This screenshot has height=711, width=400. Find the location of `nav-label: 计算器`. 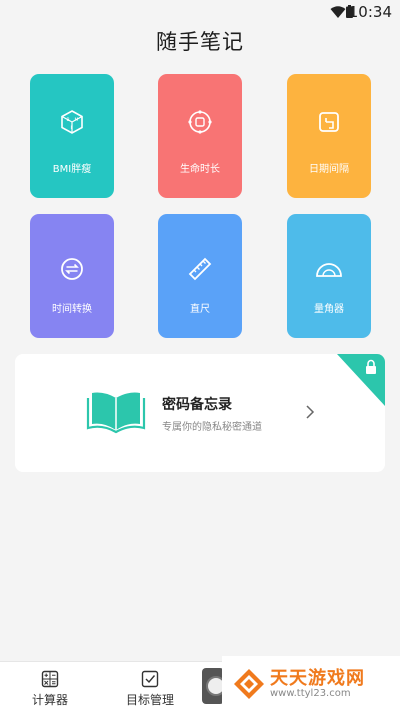

nav-label: 计算器 is located at coordinates (49, 700).